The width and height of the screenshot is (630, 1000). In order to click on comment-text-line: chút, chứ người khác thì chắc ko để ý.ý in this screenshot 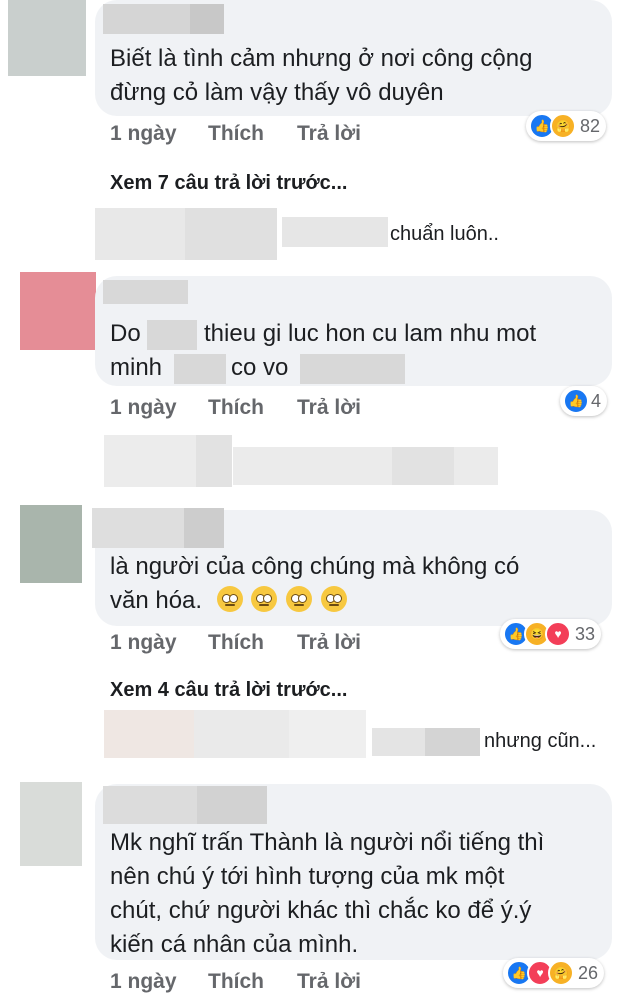, I will do `click(321, 910)`.